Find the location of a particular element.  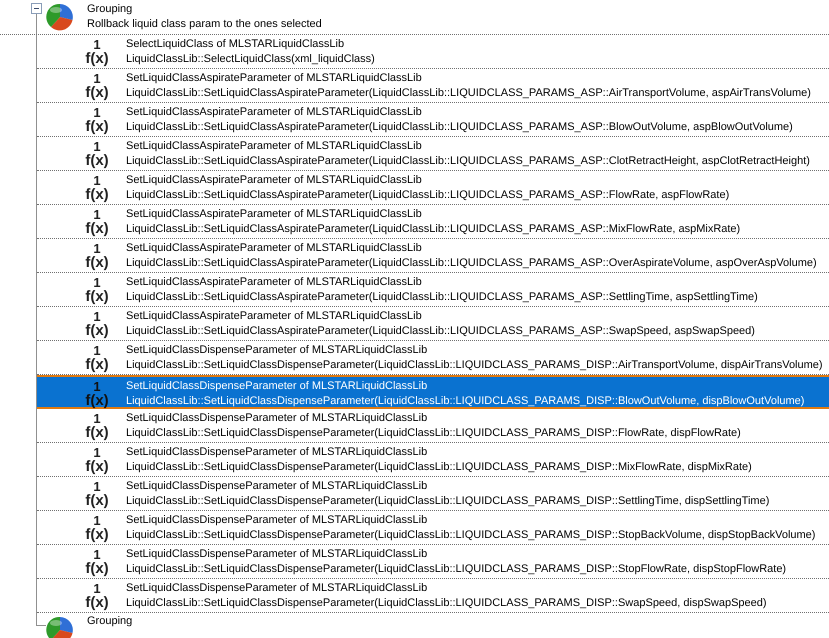

group-comment: Rollback liquid class param to the ones selected is located at coordinates (204, 24).